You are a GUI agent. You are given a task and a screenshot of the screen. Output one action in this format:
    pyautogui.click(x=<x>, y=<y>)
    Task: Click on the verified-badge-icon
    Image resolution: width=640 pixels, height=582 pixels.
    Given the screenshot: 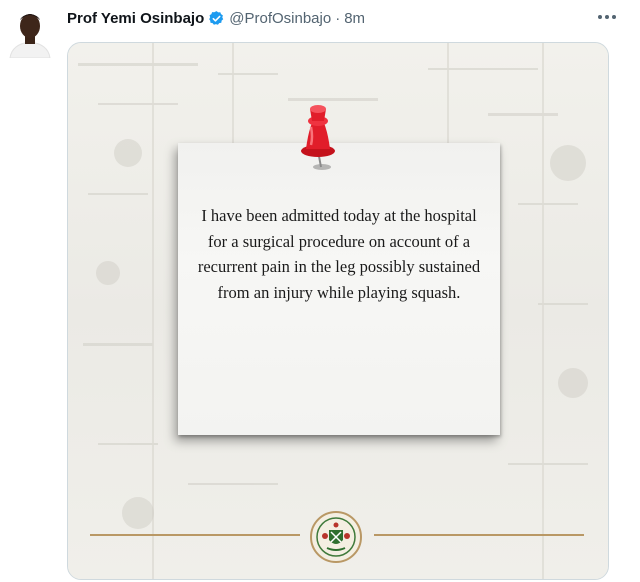 What is the action you would take?
    pyautogui.click(x=216, y=18)
    